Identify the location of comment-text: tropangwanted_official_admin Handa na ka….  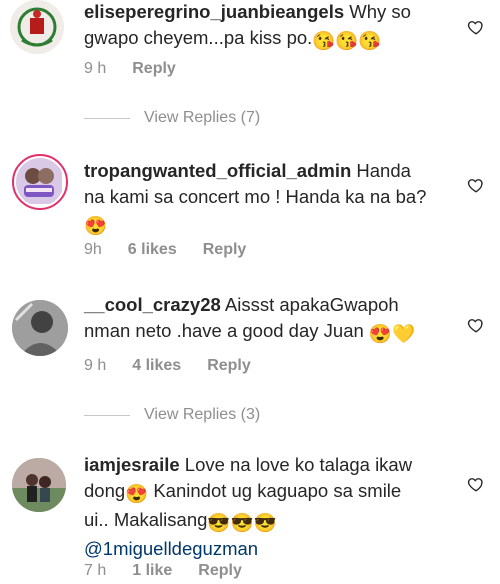
(259, 198).